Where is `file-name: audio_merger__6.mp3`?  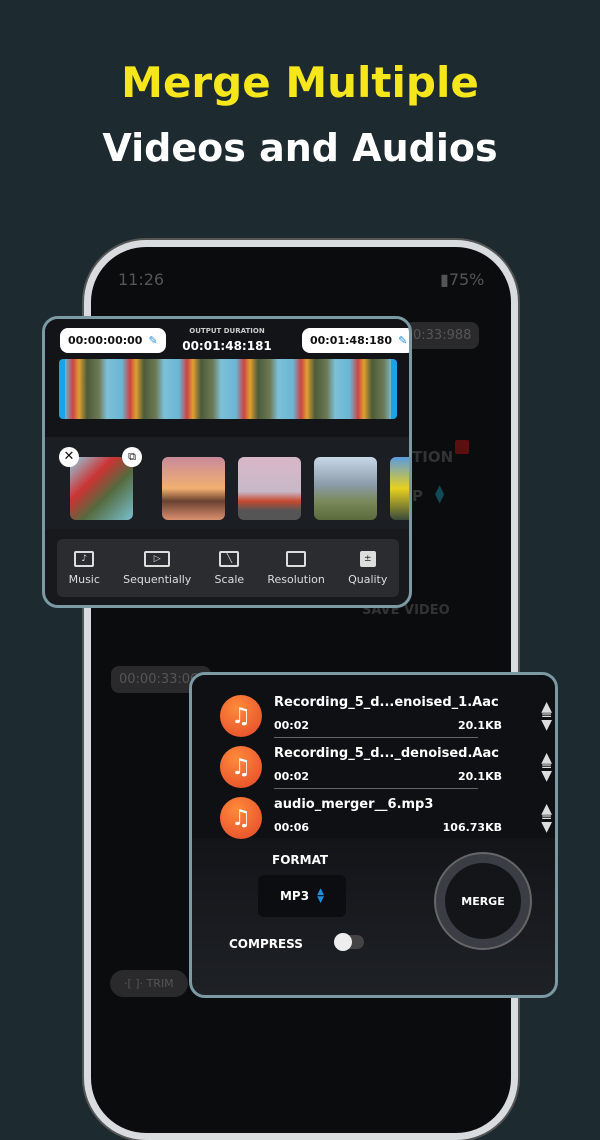
file-name: audio_merger__6.mp3 is located at coordinates (354, 804).